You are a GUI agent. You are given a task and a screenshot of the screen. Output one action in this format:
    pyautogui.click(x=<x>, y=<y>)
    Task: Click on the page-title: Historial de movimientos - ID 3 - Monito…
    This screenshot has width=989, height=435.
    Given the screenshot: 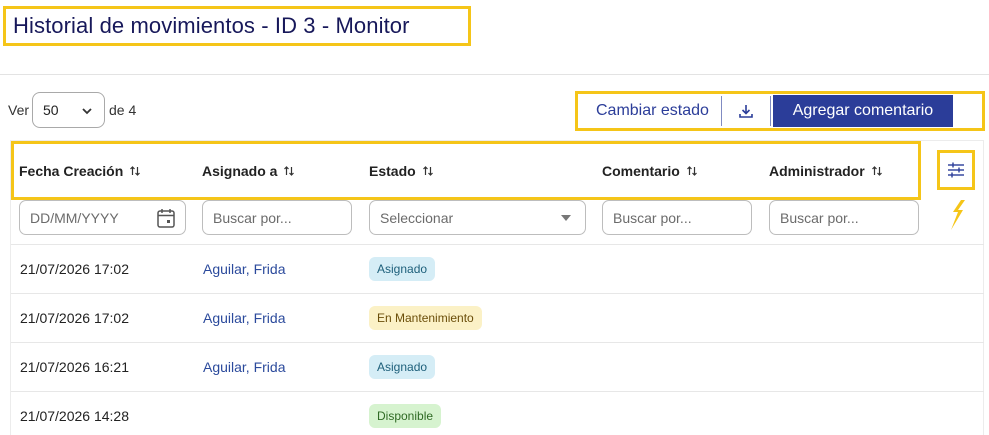 What is the action you would take?
    pyautogui.click(x=211, y=25)
    